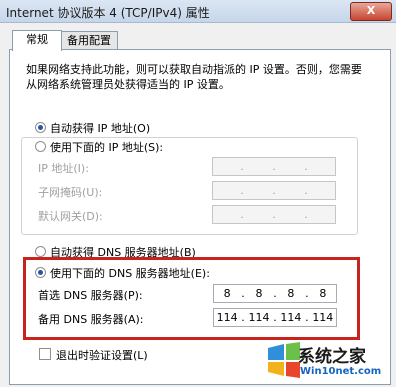 The width and height of the screenshot is (396, 387). I want to click on manual-ip-label: 使用下面的 IP 地址(S):, so click(107, 147).